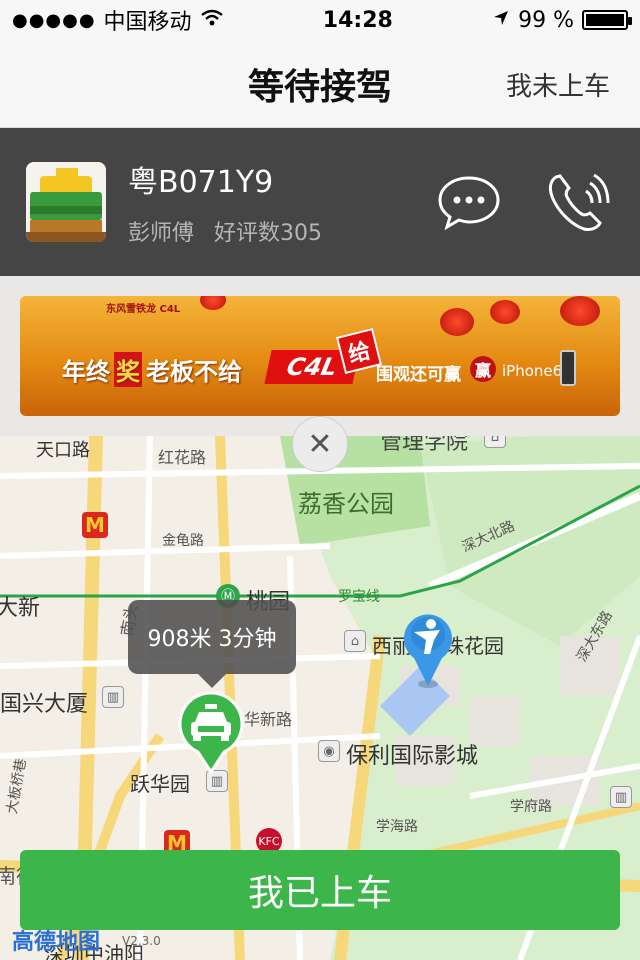 This screenshot has height=960, width=640. I want to click on ad-headline-prefix: 年终, so click(86, 372).